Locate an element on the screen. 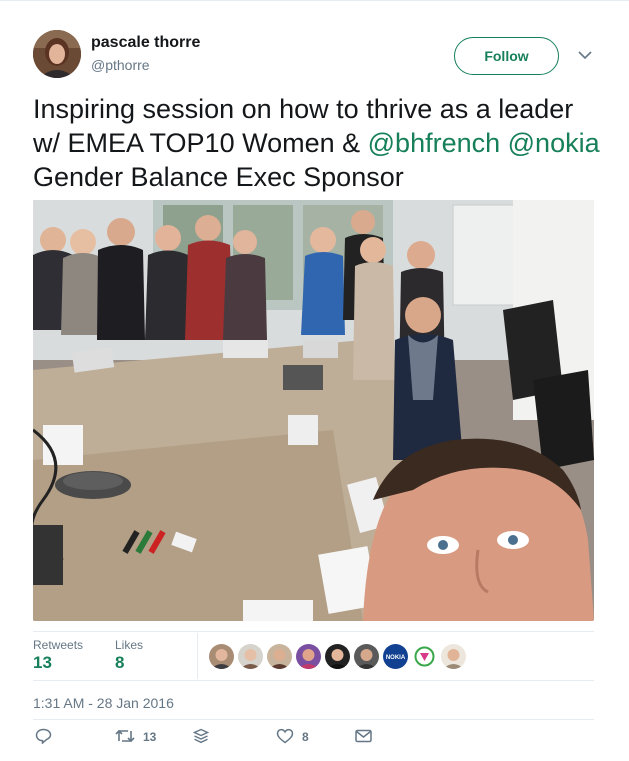  stack-button is located at coordinates (201, 737).